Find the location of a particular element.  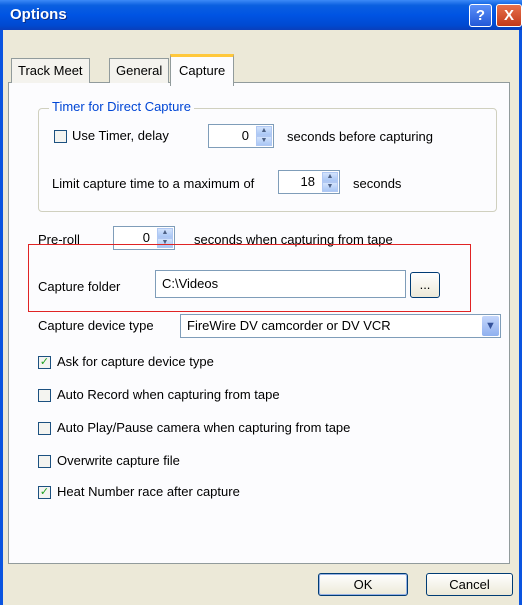

limit-spinbox: 18 ▲ ▼ is located at coordinates (309, 182).